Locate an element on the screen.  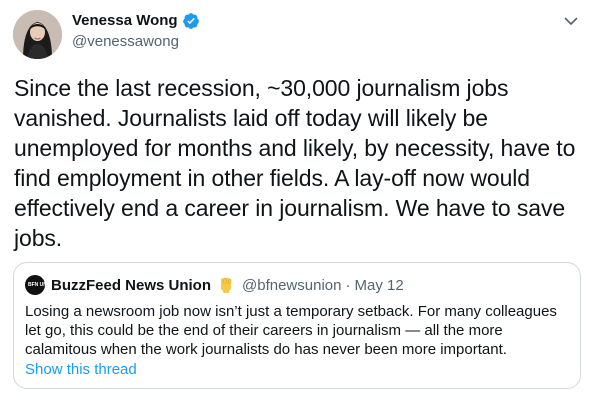
quoted-date: May 12 is located at coordinates (378, 285).